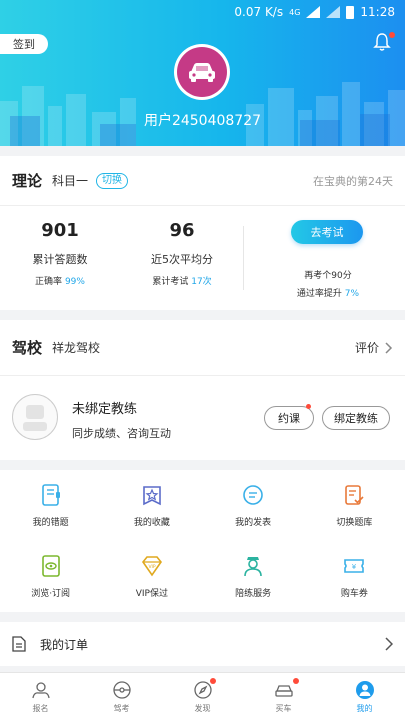 The image size is (405, 720). What do you see at coordinates (283, 690) in the screenshot?
I see `car-icon` at bounding box center [283, 690].